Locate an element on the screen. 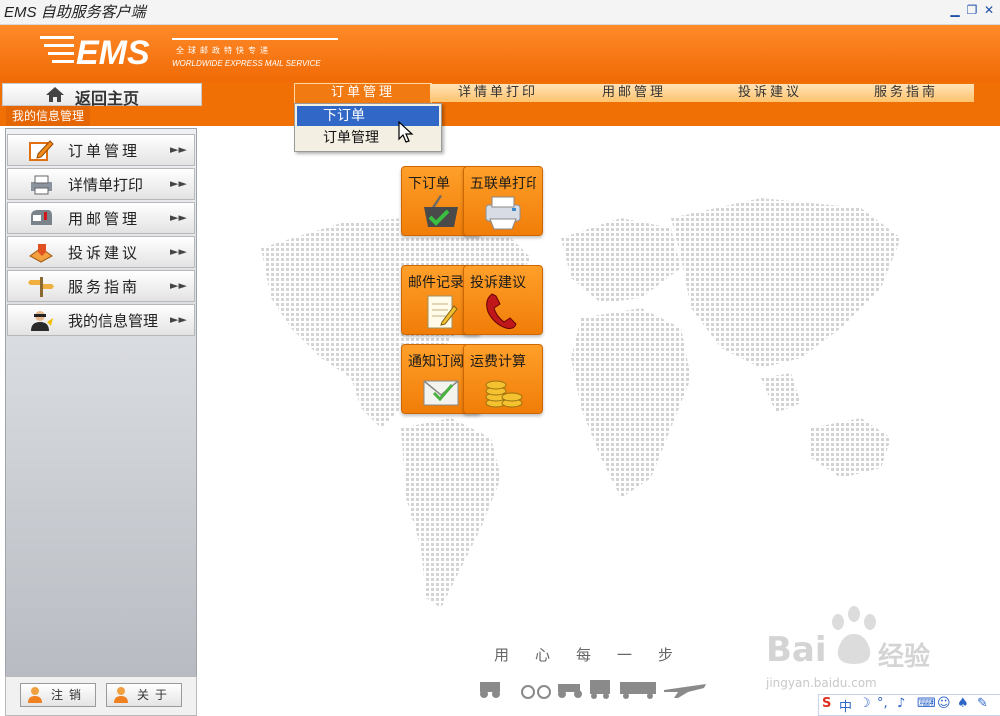 This screenshot has height=716, width=1000. user-info-icon is located at coordinates (121, 695).